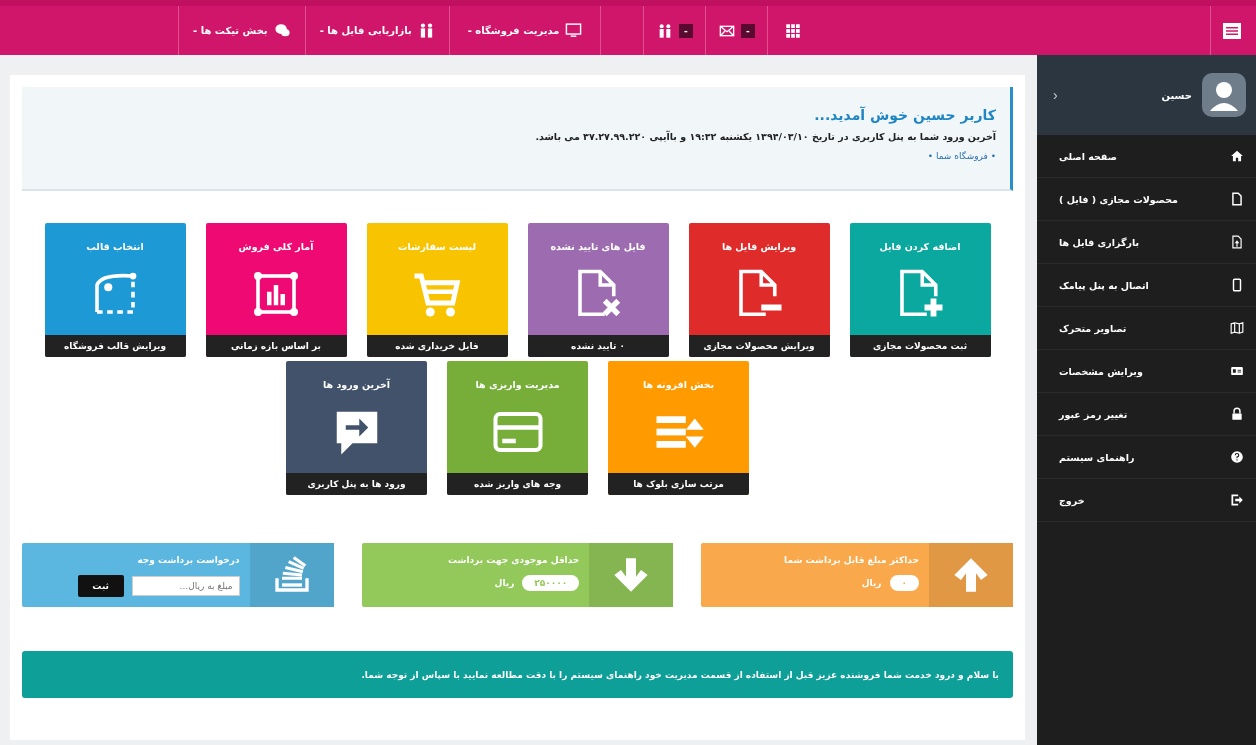 This screenshot has width=1256, height=745. What do you see at coordinates (792, 30) in the screenshot?
I see `grid-icon` at bounding box center [792, 30].